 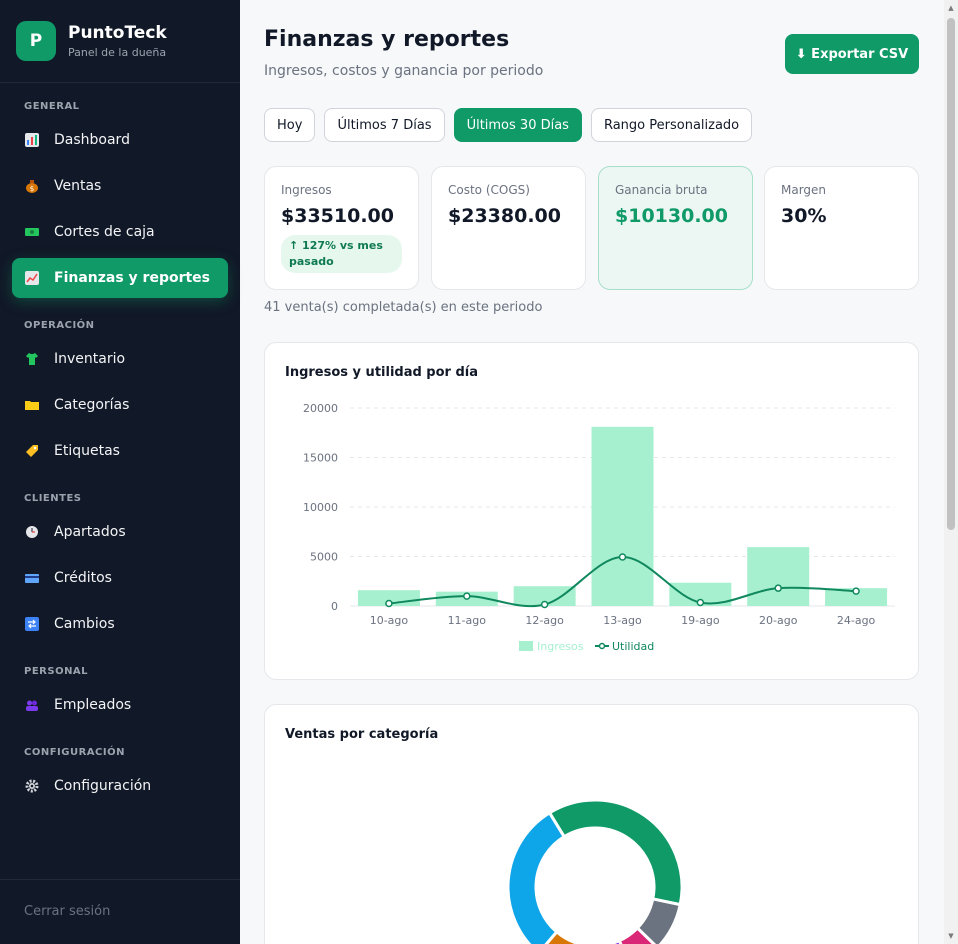 What do you see at coordinates (32, 705) in the screenshot?
I see `people-icon` at bounding box center [32, 705].